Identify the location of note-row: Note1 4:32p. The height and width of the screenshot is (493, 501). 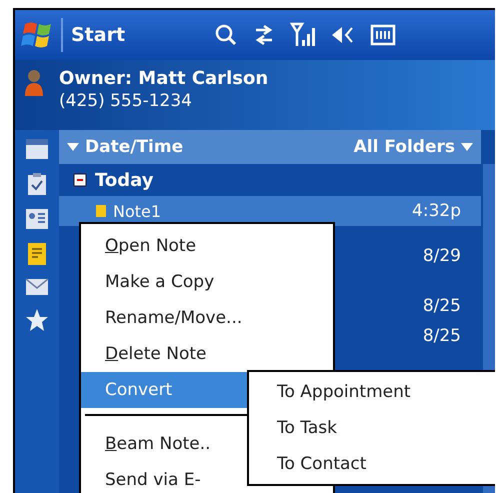
(270, 211).